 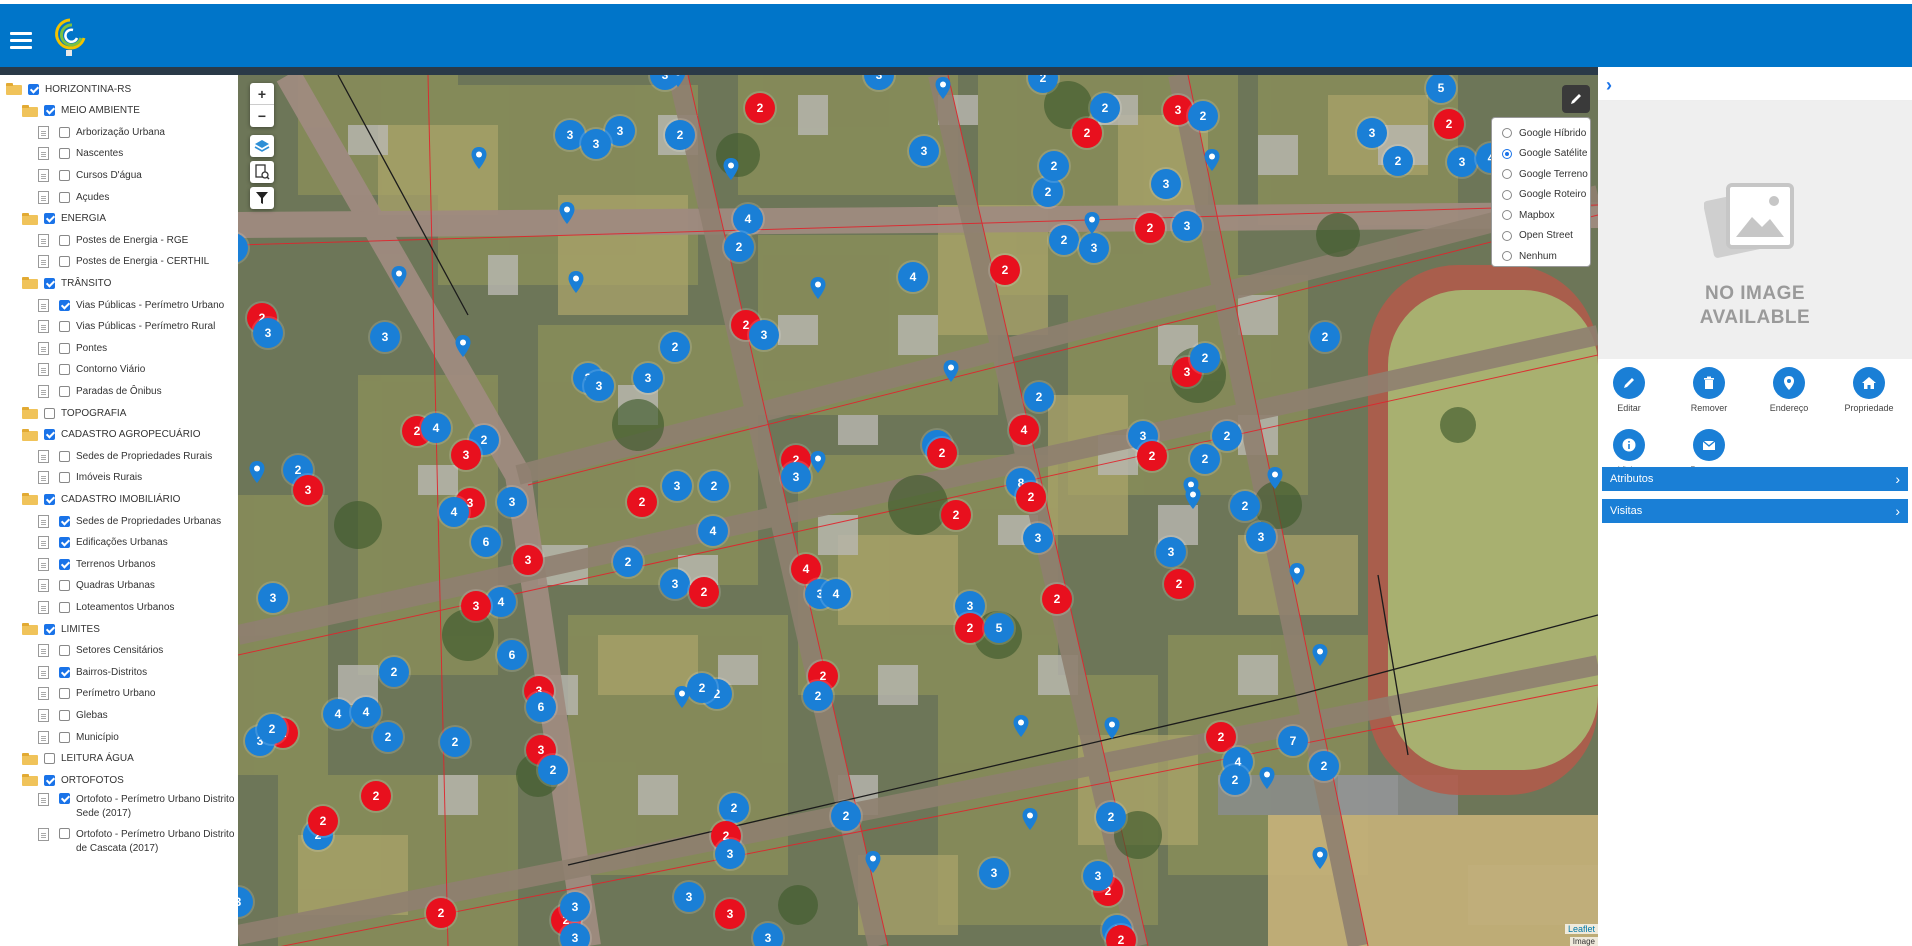 I want to click on basemap-option: Open Street, so click(x=1546, y=236).